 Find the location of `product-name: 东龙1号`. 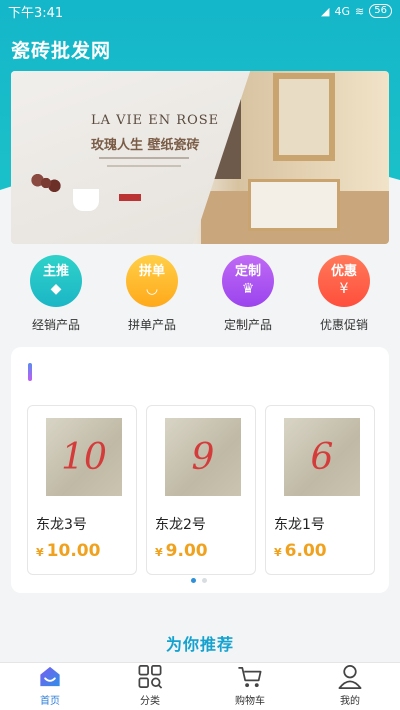

product-name: 东龙1号 is located at coordinates (299, 525).